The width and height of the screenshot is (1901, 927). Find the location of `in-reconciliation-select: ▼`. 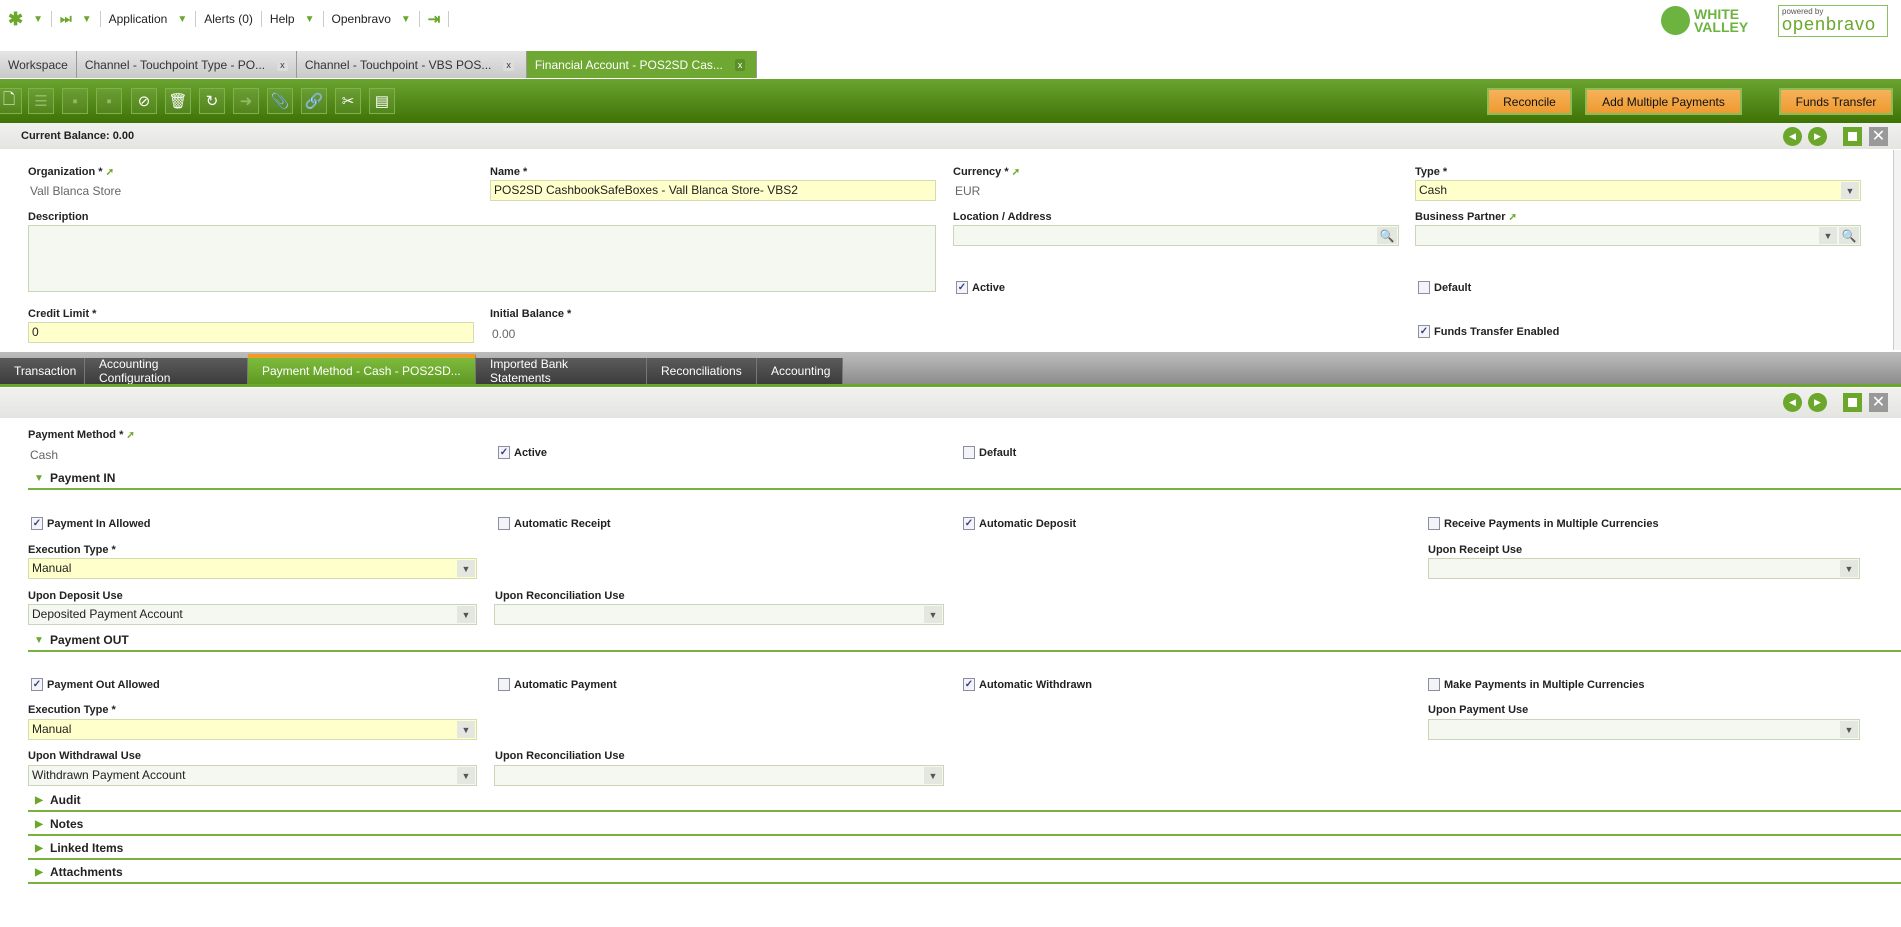

in-reconciliation-select: ▼ is located at coordinates (719, 614).